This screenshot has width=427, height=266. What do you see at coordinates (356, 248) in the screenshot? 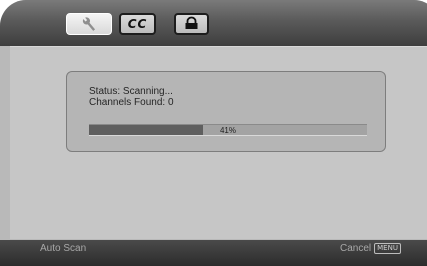
I see `cancel-label: Cancel` at bounding box center [356, 248].